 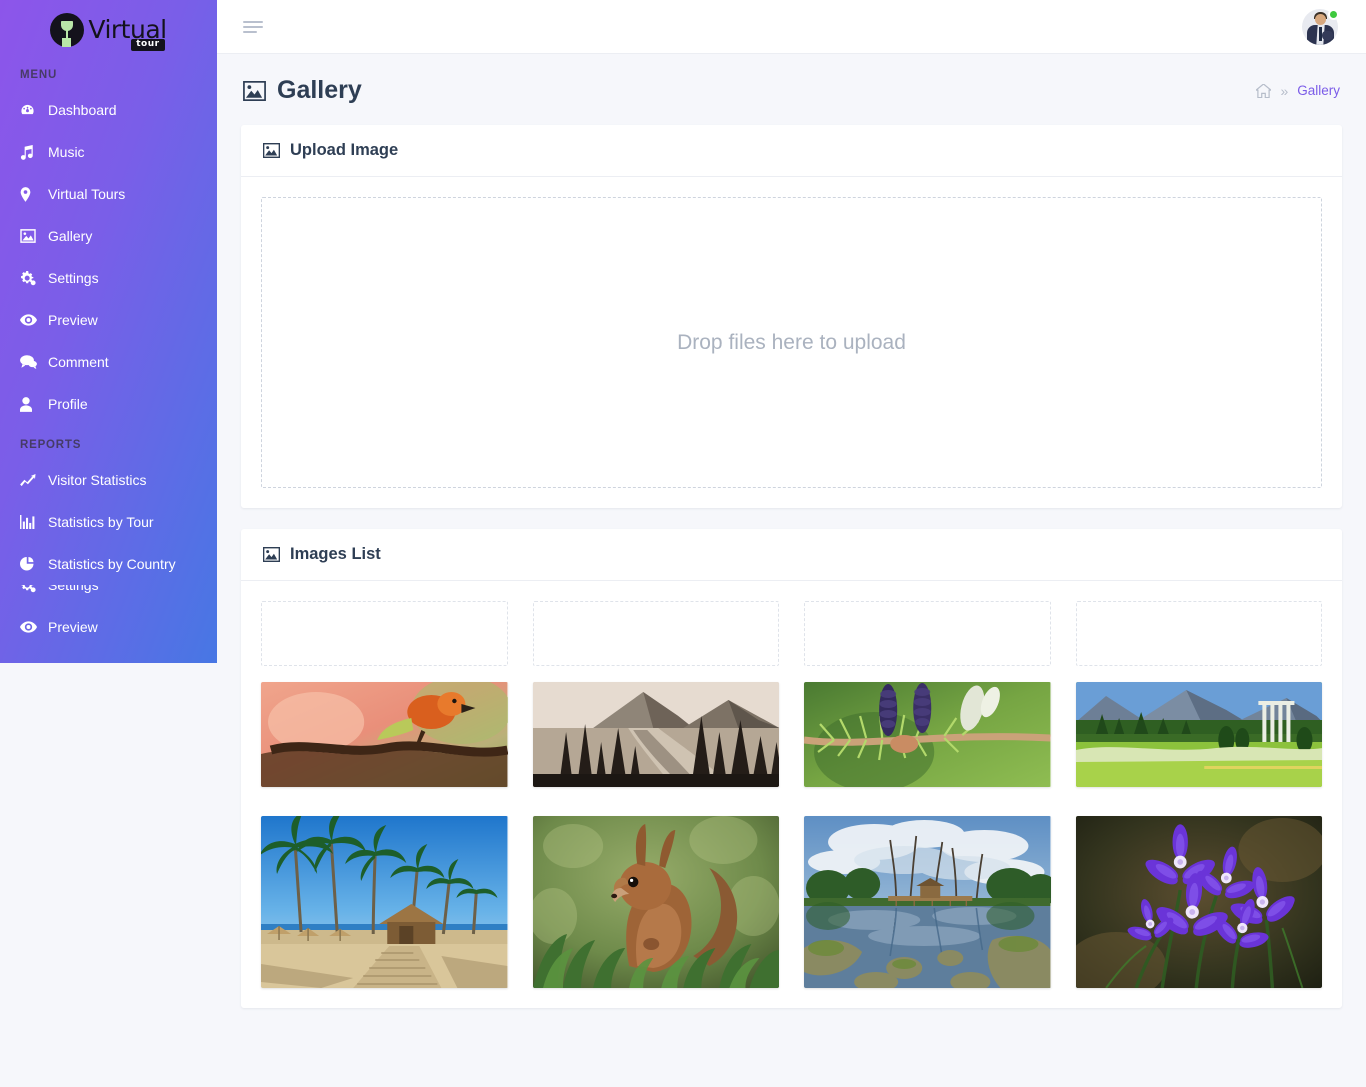 I want to click on brand-logo: Virtual tour, so click(x=108, y=27).